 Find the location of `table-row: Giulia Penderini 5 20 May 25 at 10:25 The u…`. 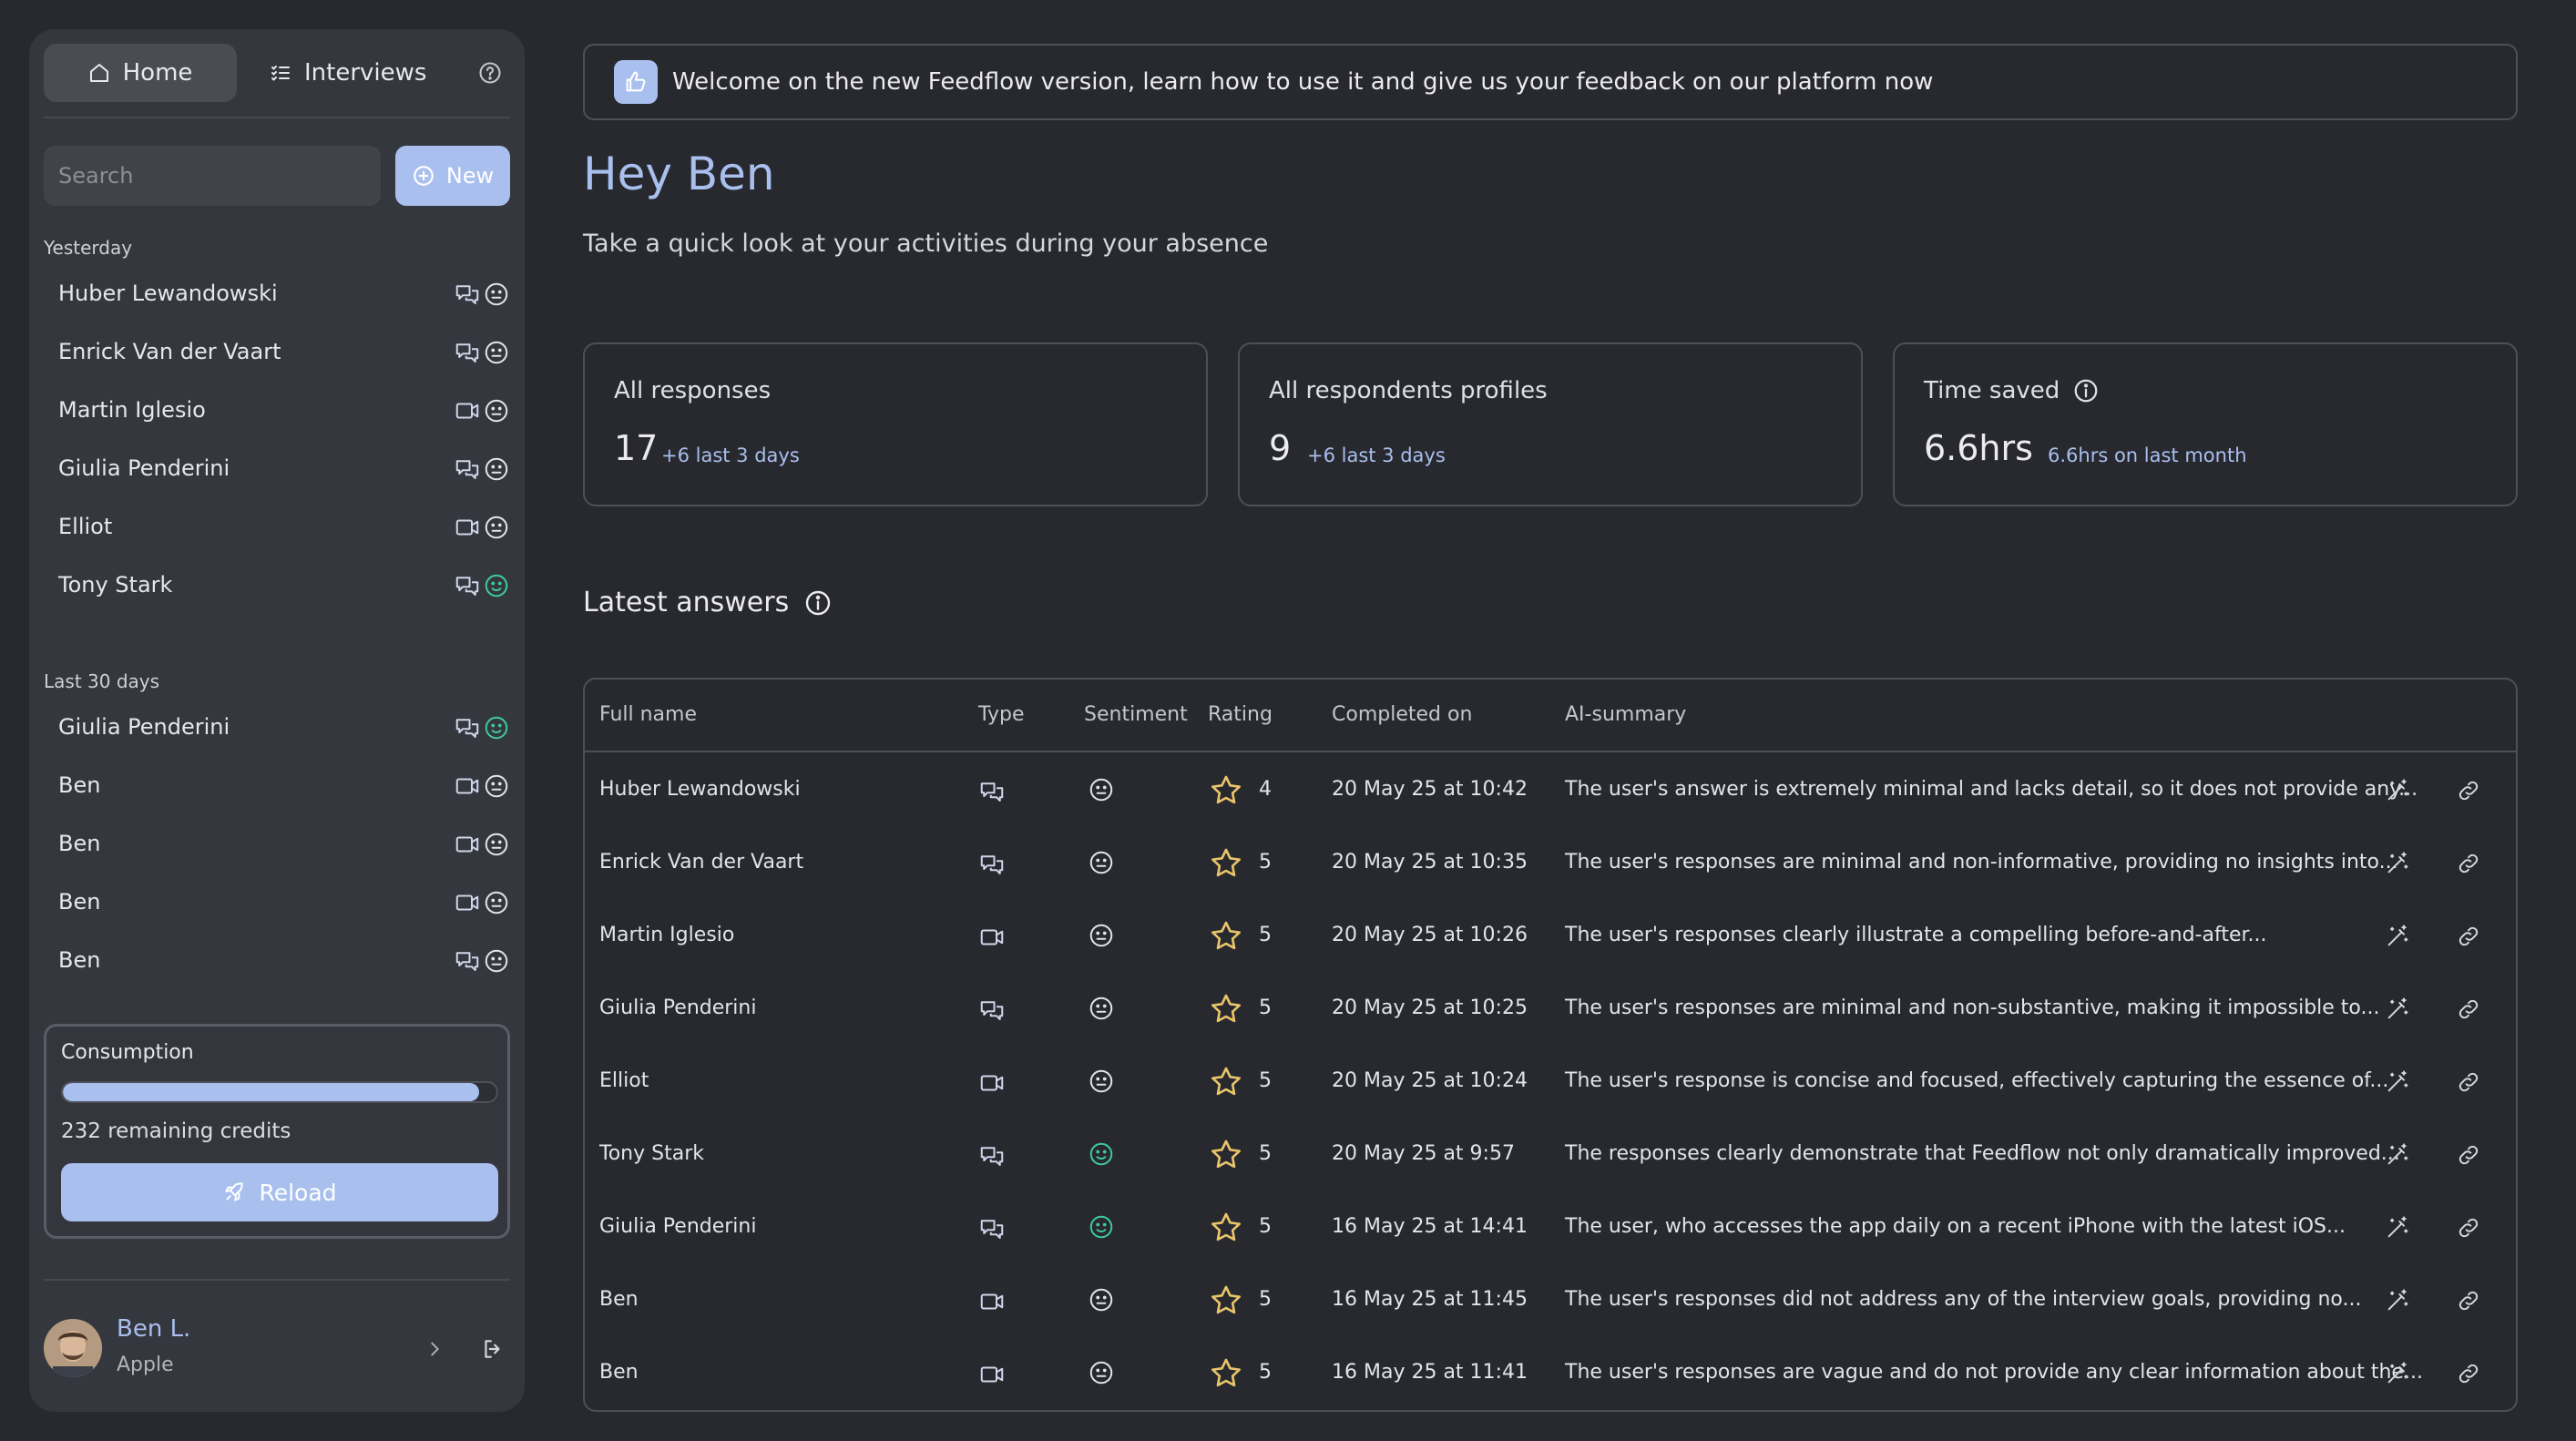

table-row: Giulia Penderini 5 20 May 25 at 10:25 The u… is located at coordinates (1550, 1010).